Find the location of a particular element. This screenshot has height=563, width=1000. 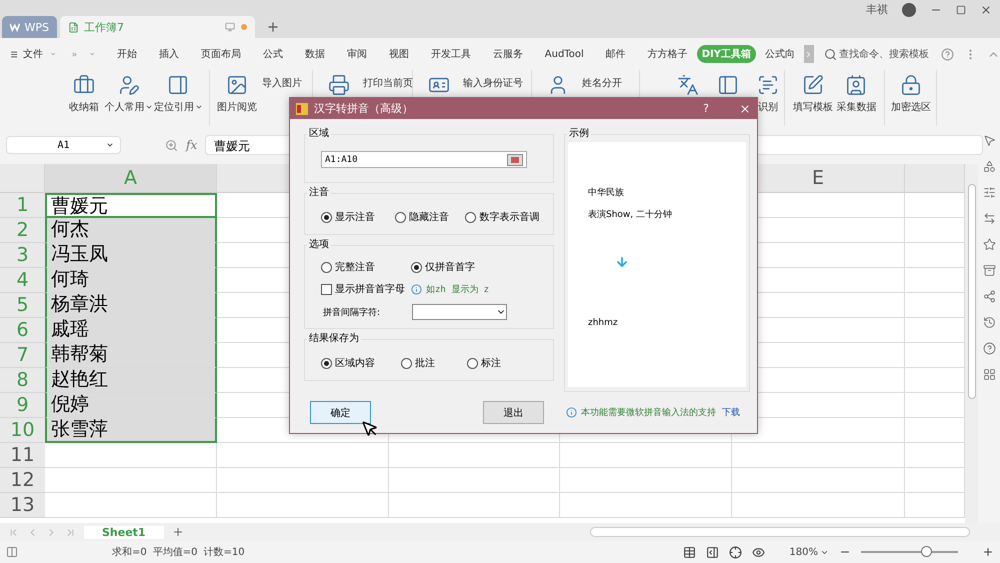

row-header: 13 is located at coordinates (22, 505).